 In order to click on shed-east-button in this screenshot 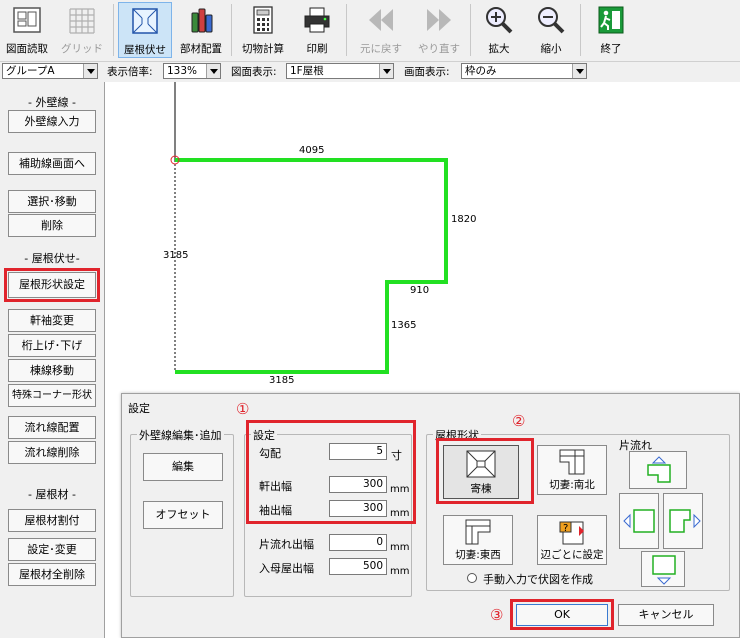, I will do `click(683, 521)`.